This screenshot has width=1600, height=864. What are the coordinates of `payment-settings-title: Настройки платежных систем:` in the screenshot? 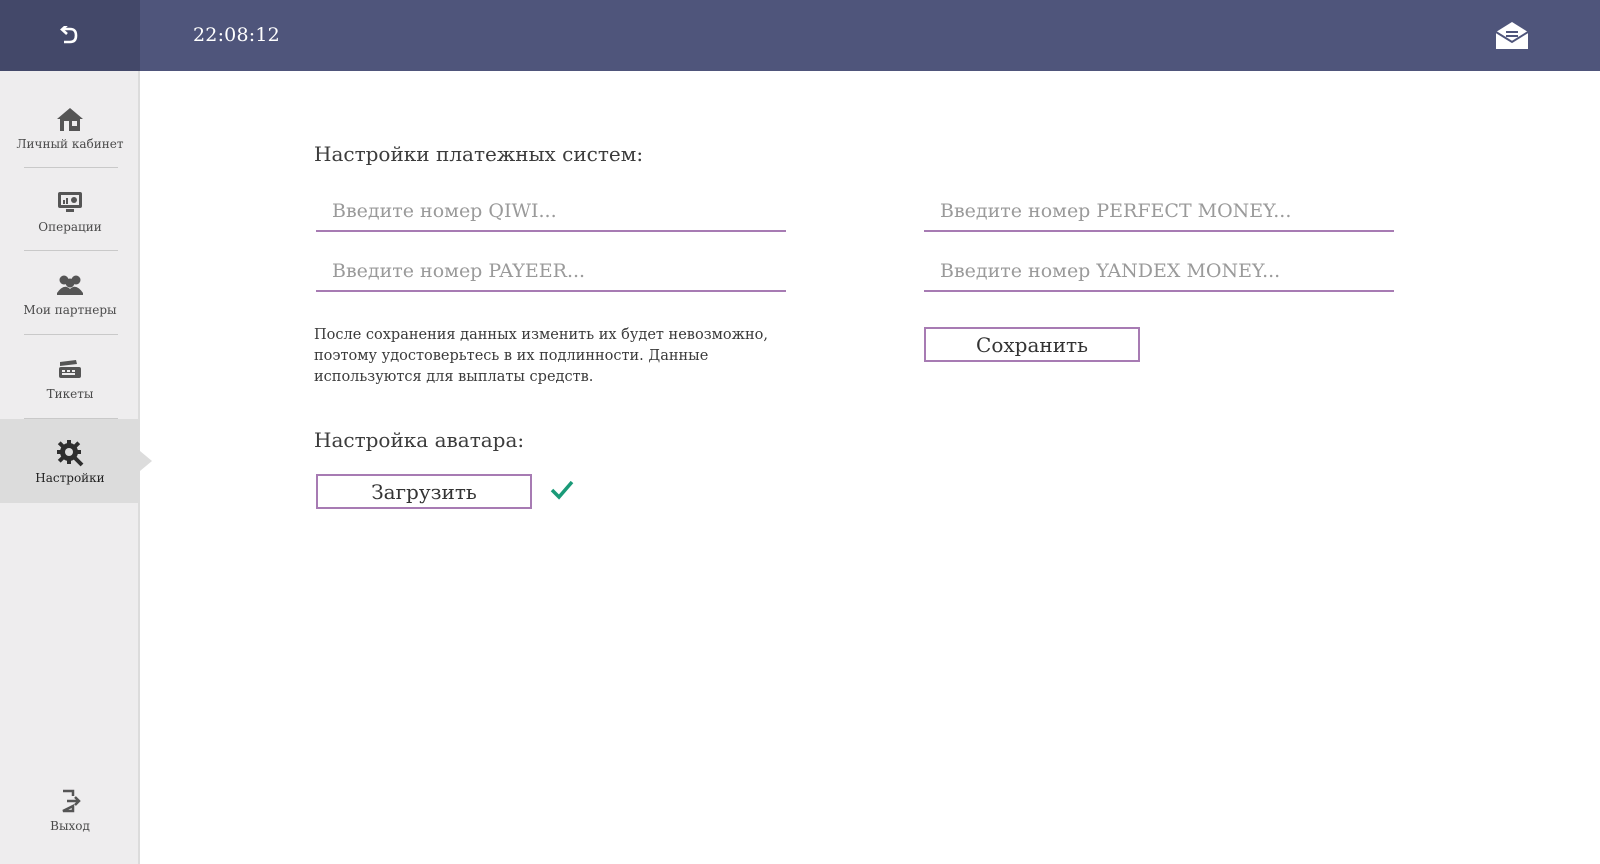 It's located at (479, 154).